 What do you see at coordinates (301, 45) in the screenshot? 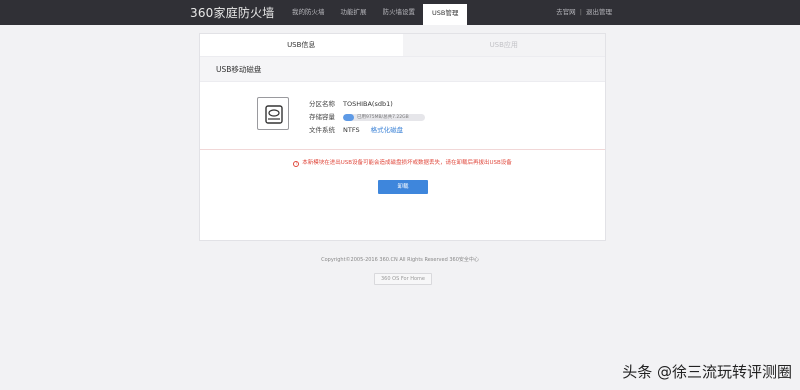
I see `tab-usb-info: USB信息` at bounding box center [301, 45].